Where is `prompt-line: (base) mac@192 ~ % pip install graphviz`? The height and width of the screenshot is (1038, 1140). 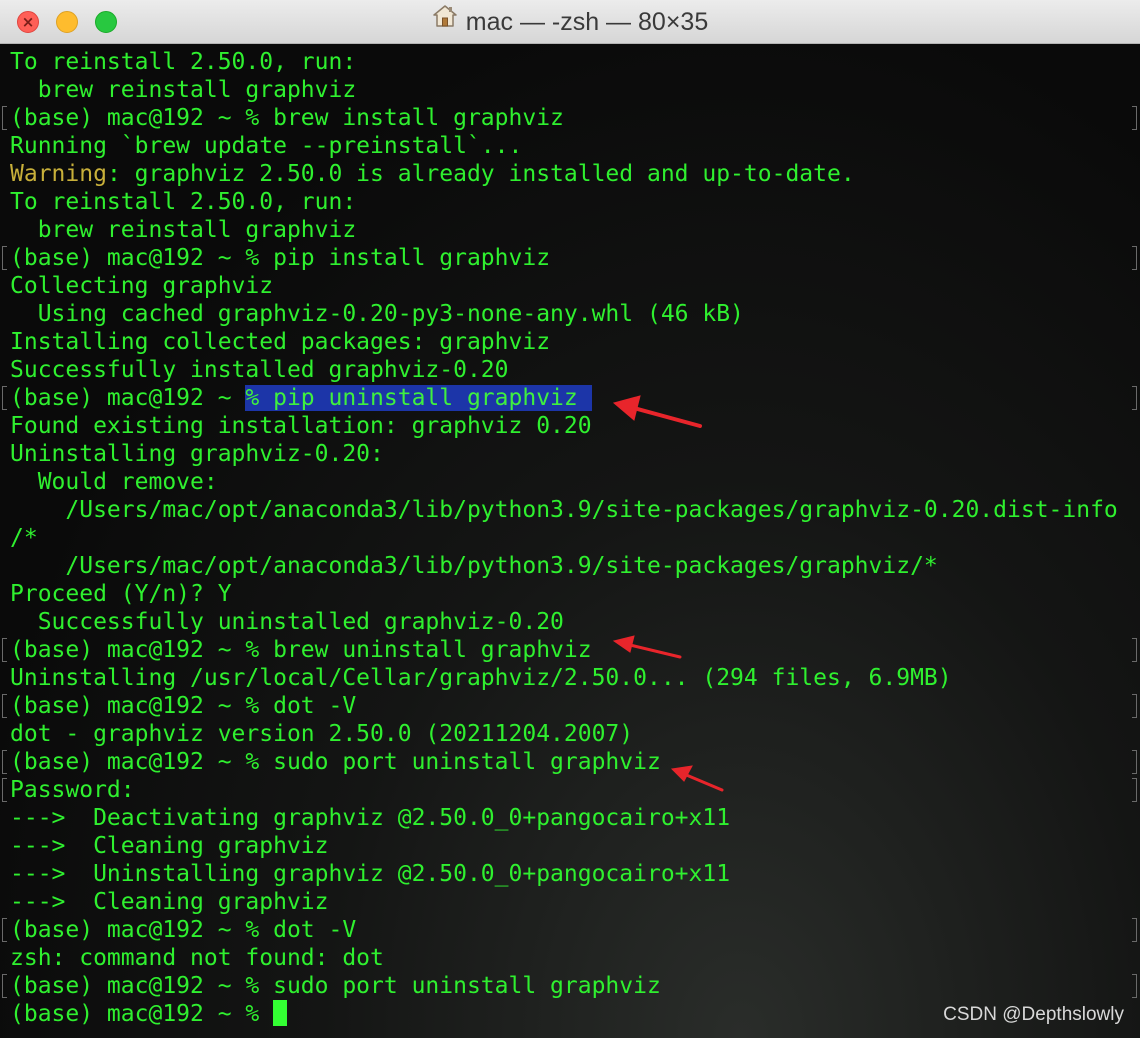
prompt-line: (base) mac@192 ~ % pip install graphviz is located at coordinates (571, 258).